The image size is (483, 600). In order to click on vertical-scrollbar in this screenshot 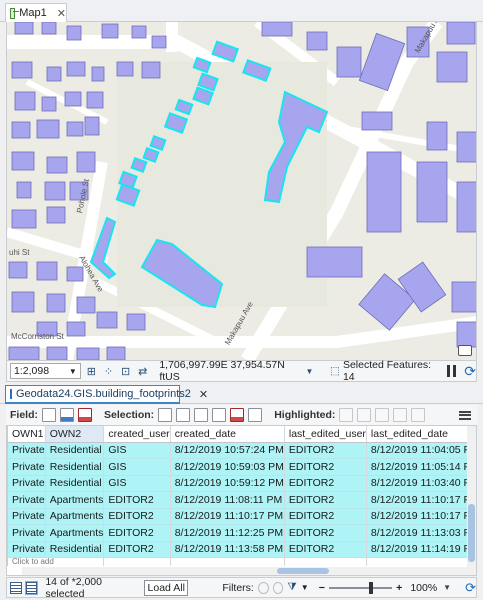, I will do `click(471, 500)`.